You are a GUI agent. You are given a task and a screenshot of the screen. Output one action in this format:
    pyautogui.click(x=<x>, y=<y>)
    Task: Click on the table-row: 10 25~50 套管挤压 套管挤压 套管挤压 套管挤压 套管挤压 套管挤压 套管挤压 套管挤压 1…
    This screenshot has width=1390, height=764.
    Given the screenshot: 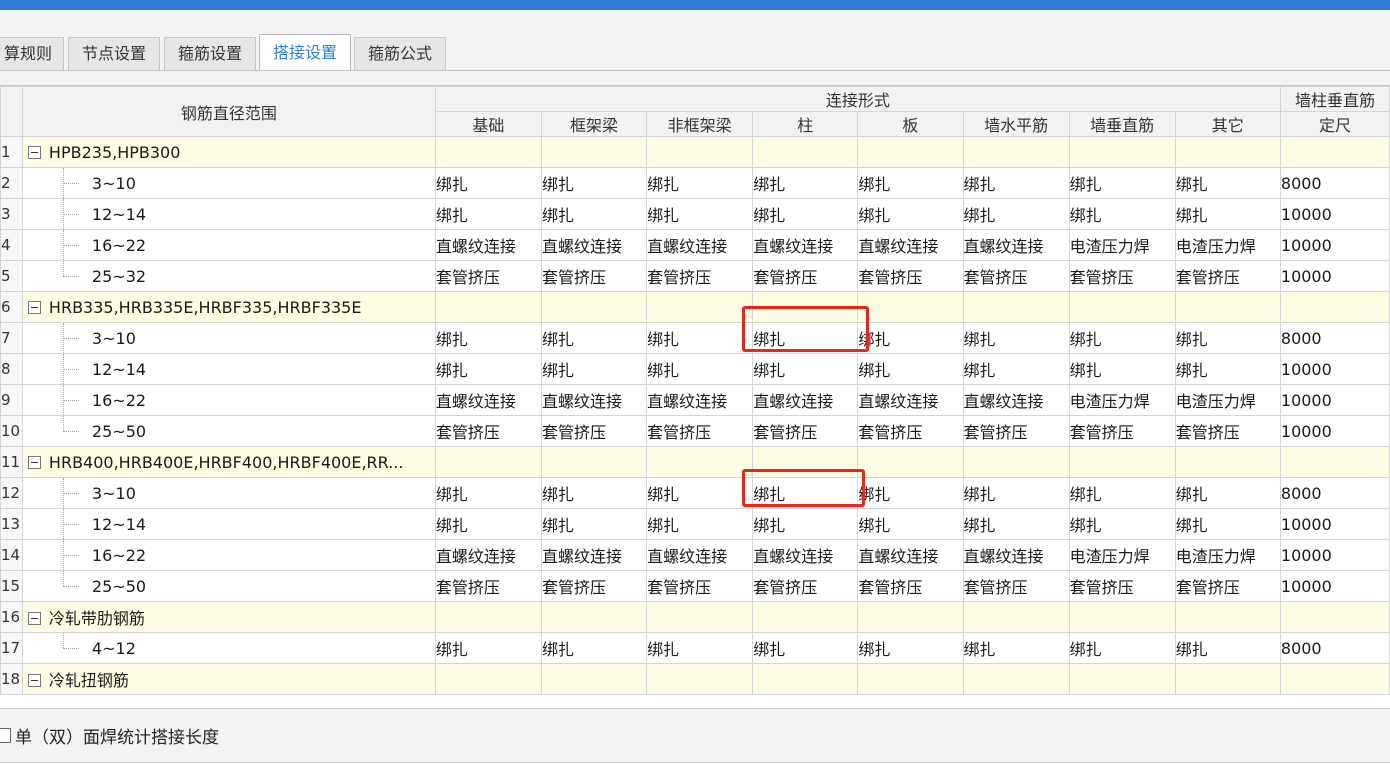 What is the action you would take?
    pyautogui.click(x=695, y=431)
    